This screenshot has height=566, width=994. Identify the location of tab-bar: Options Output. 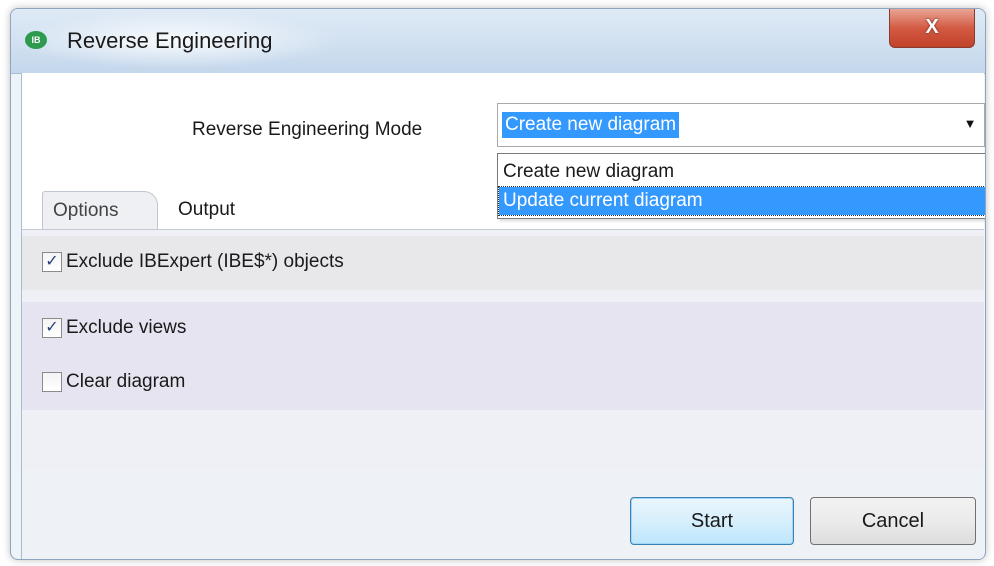
(254, 206).